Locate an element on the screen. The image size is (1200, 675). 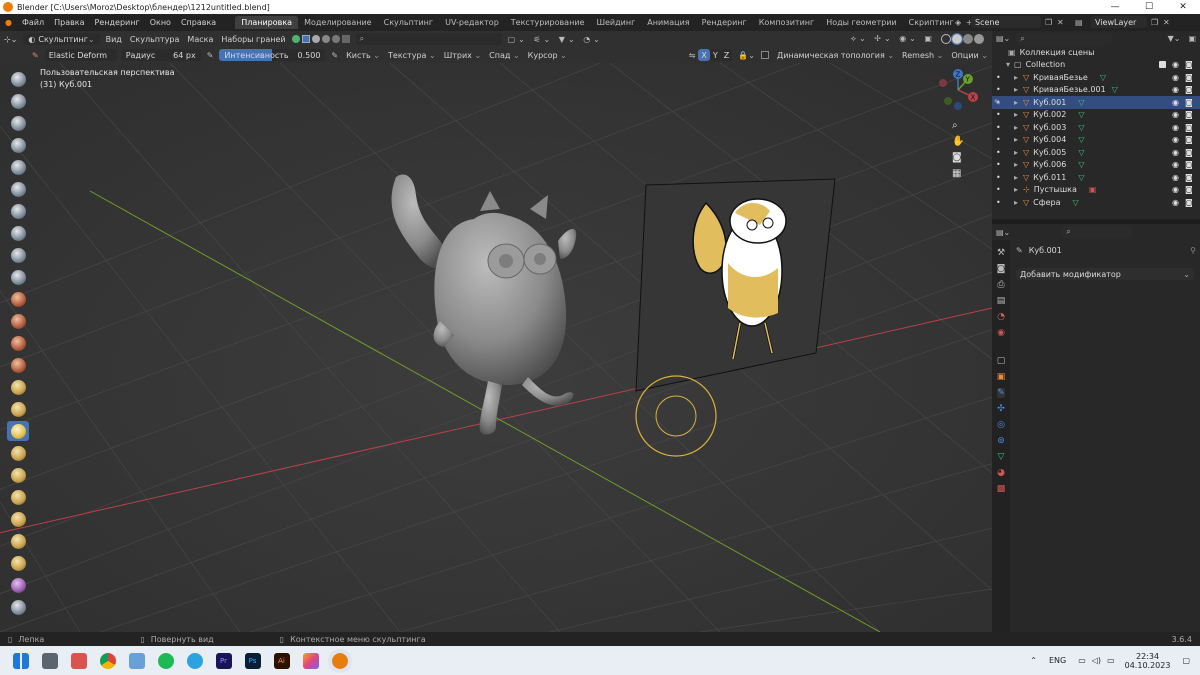
add-modifier-dropdown: Добавить модификатор ⌄ is located at coordinates (1105, 274).